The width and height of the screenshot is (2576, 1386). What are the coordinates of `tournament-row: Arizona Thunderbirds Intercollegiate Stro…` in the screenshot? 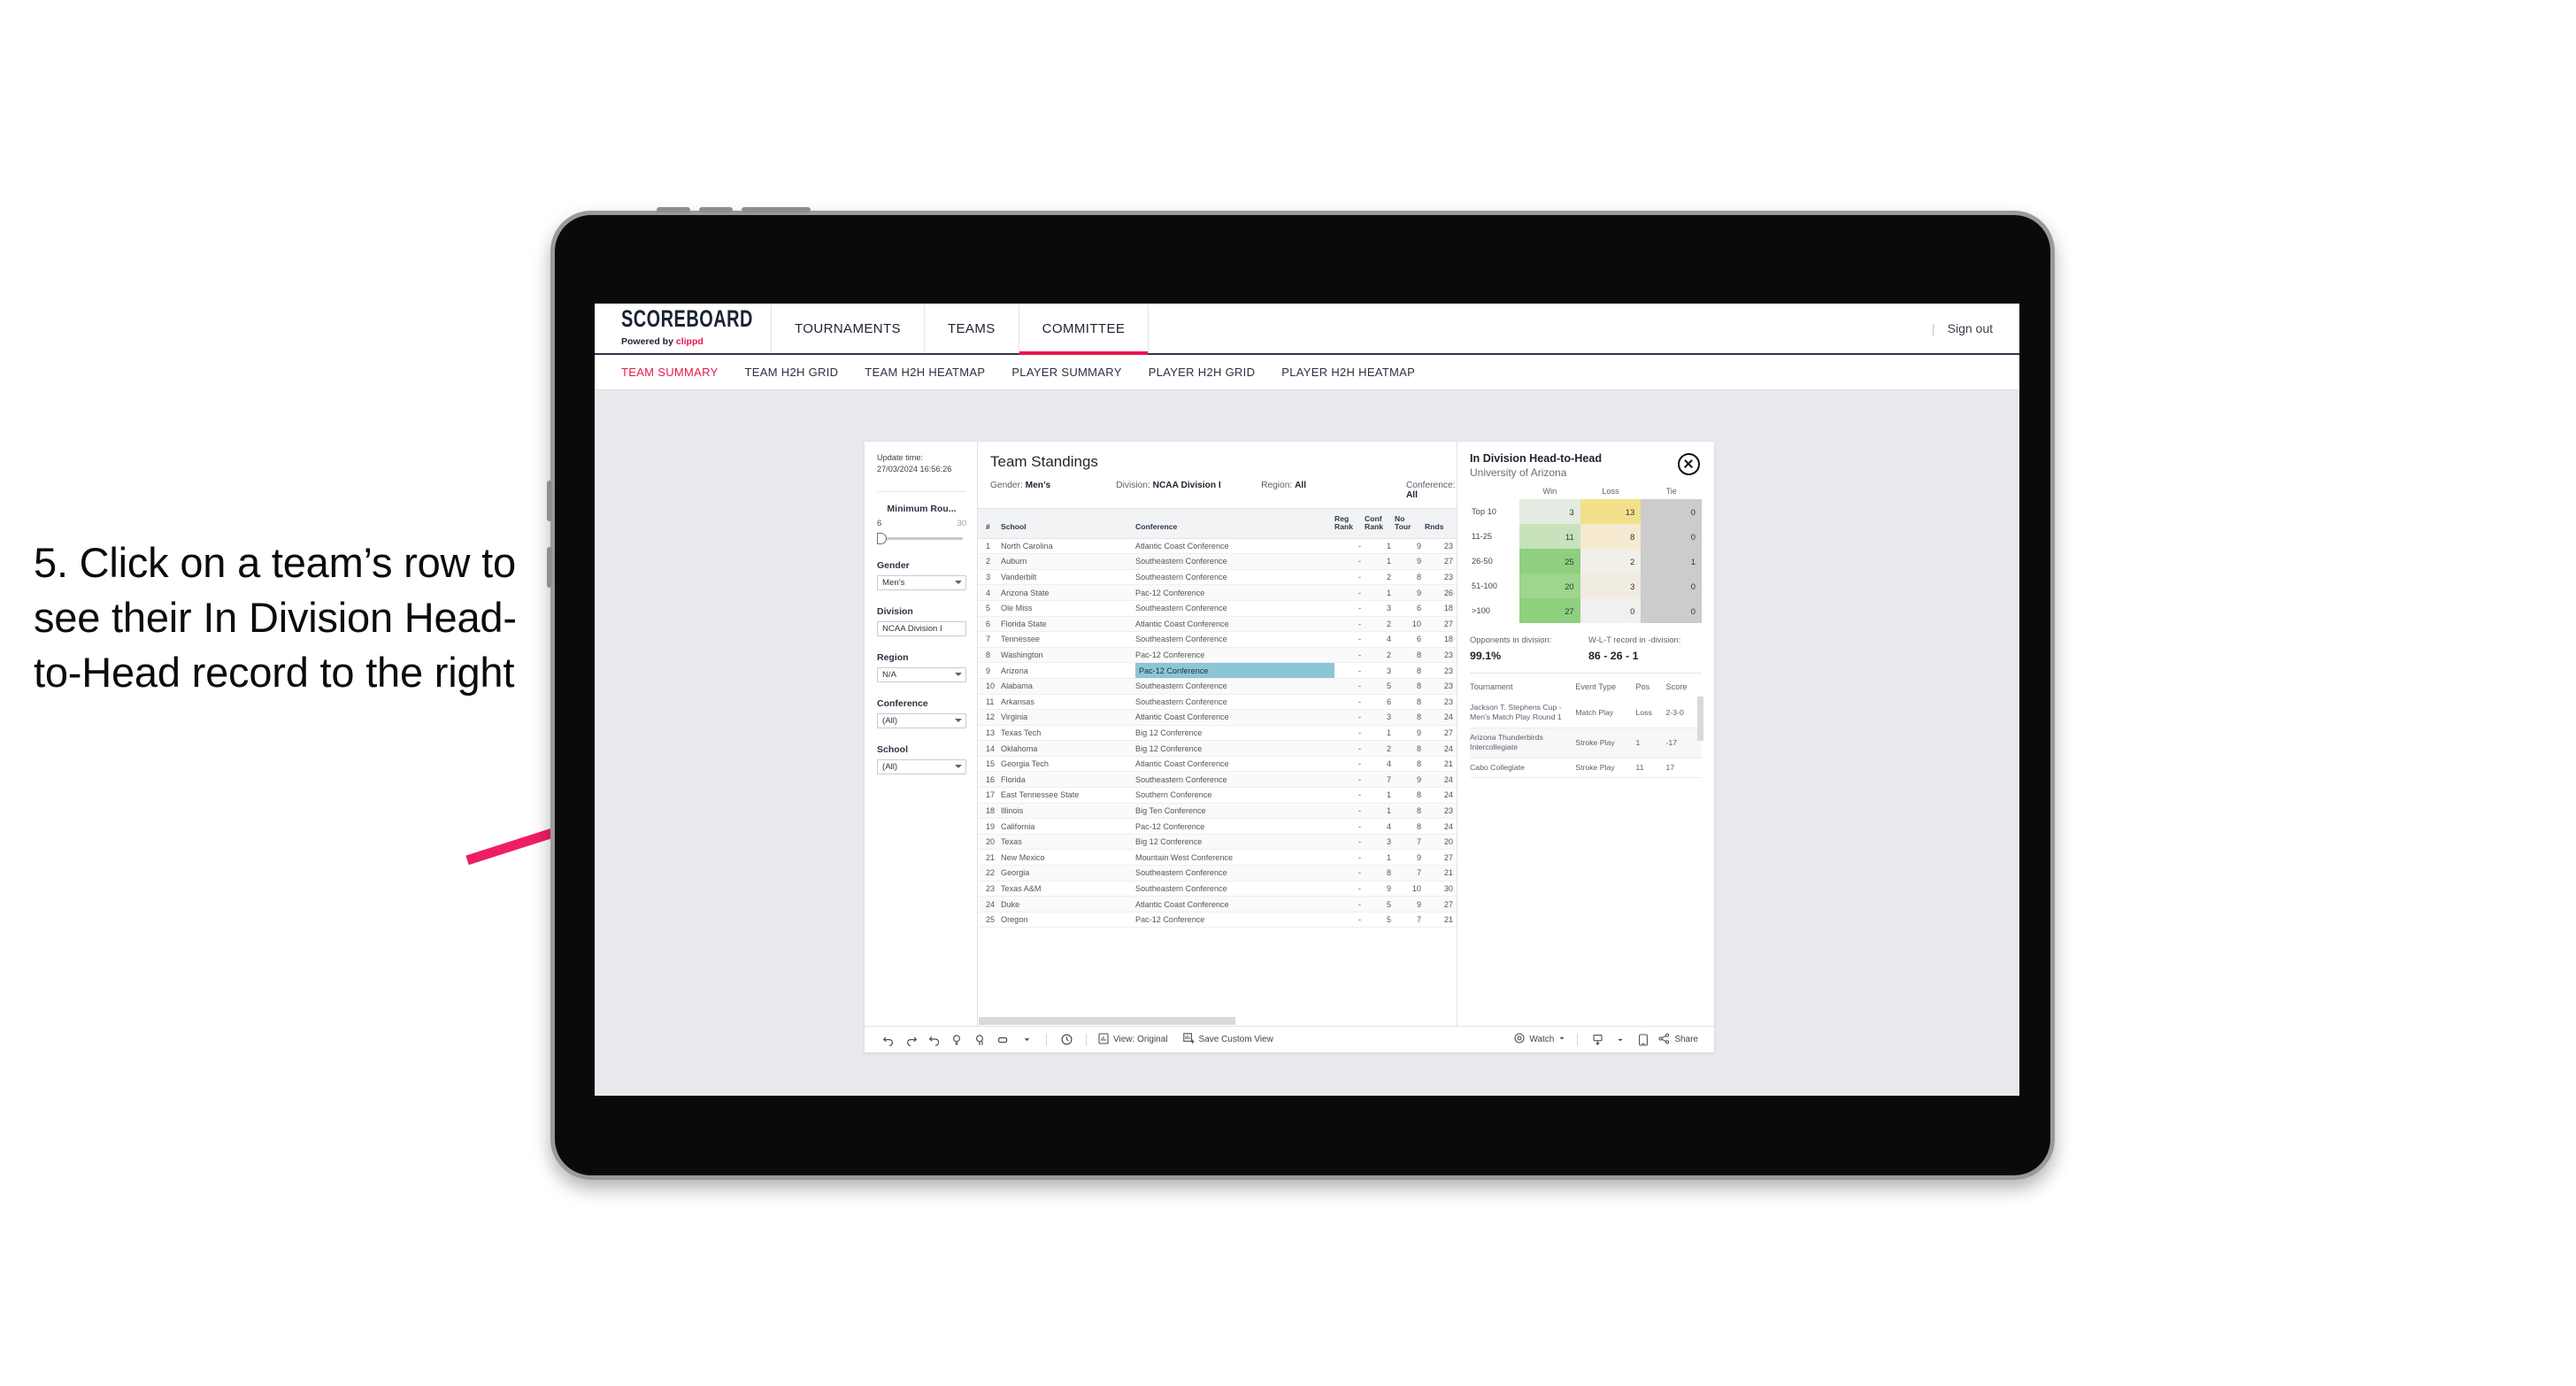 It's located at (1586, 743).